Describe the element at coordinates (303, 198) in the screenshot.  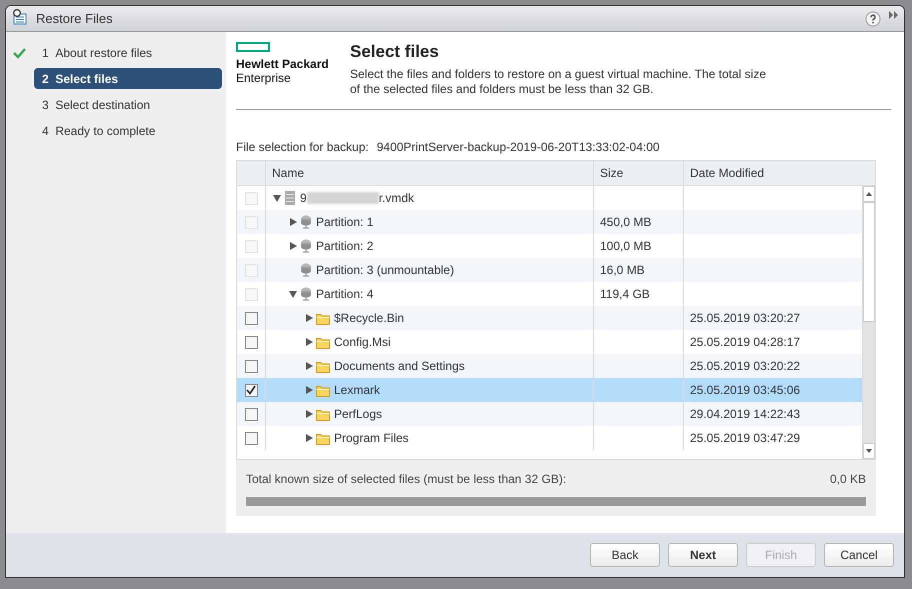
I see `file-name-start: 9` at that location.